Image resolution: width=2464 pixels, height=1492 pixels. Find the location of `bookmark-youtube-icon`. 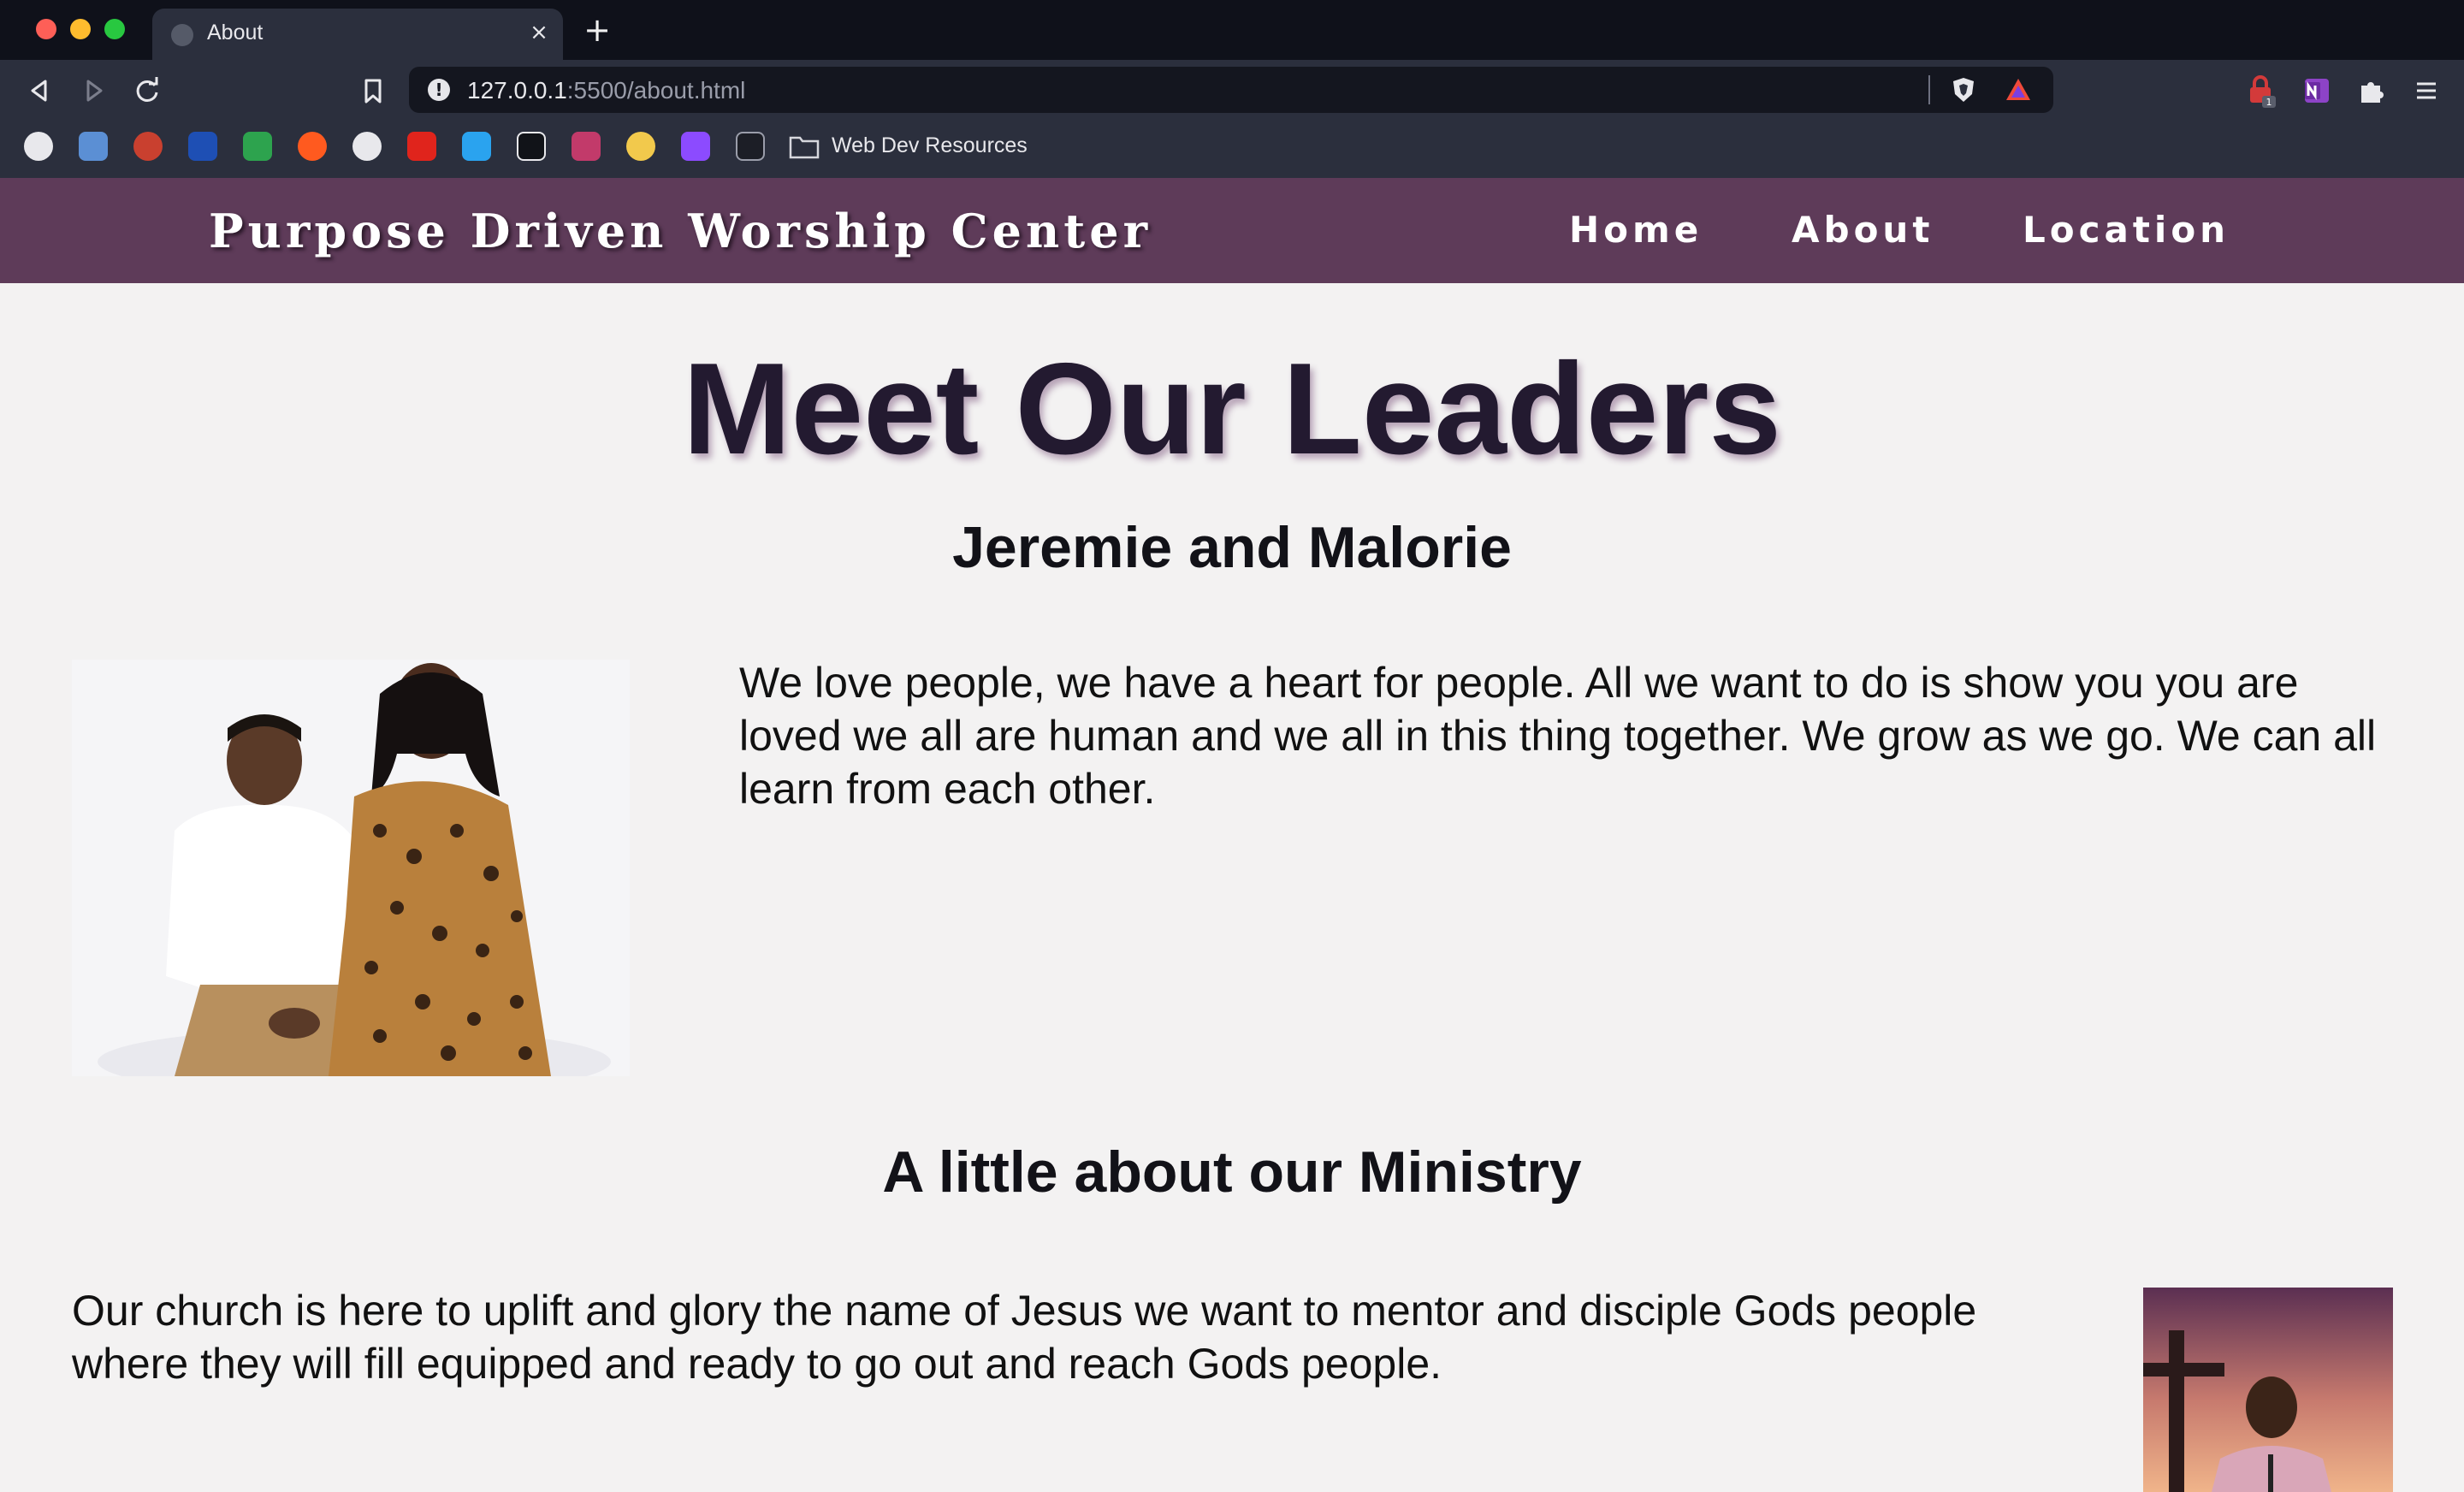

bookmark-youtube-icon is located at coordinates (421, 146).